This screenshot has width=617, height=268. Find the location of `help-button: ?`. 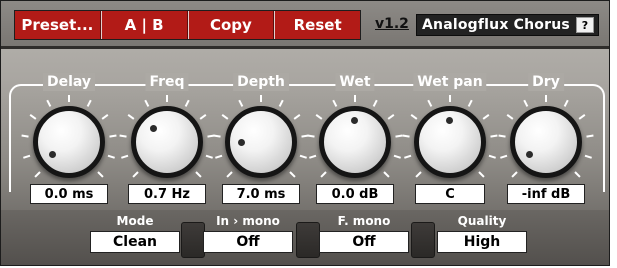

help-button: ? is located at coordinates (585, 25).